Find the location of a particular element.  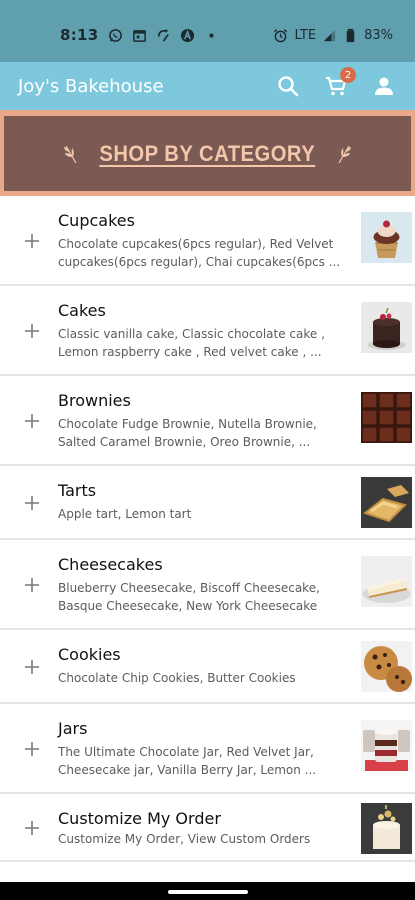

cookie-thumbnail is located at coordinates (386, 666).